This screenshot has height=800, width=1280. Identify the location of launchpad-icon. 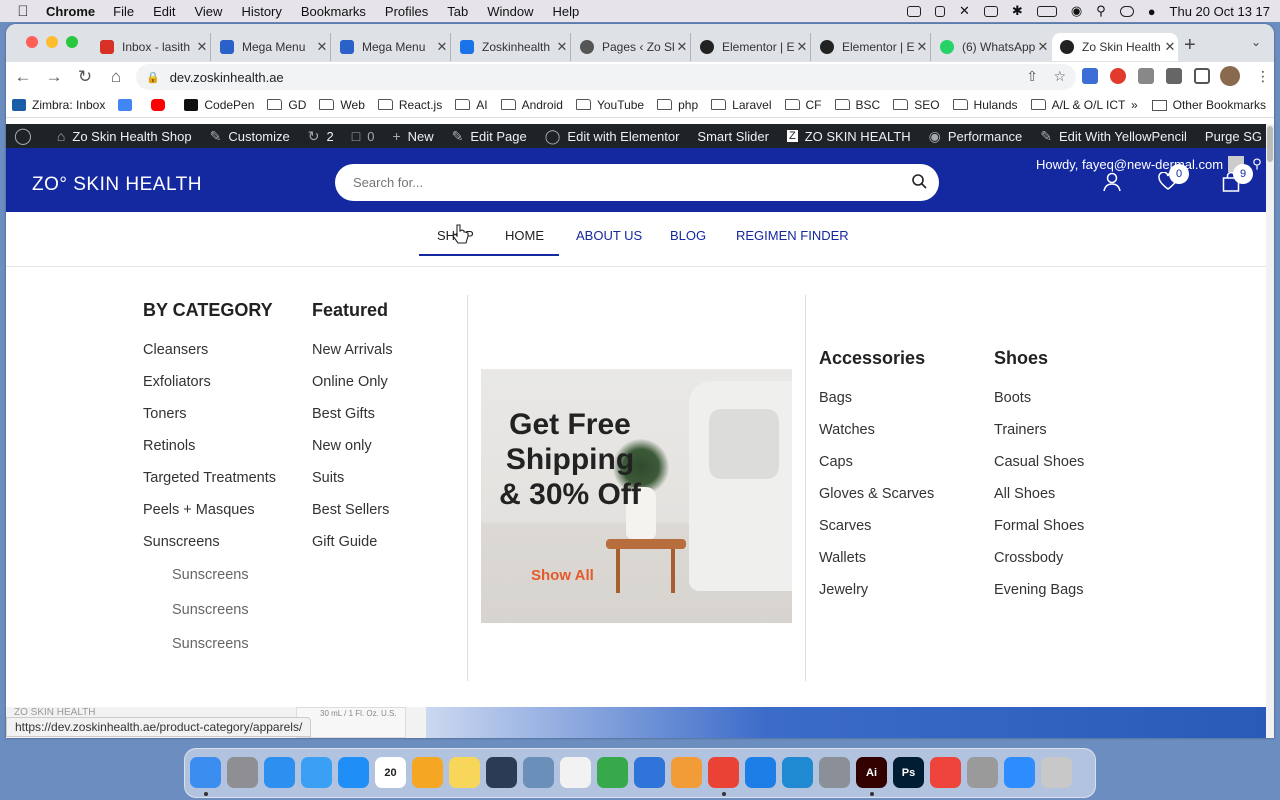
(242, 772).